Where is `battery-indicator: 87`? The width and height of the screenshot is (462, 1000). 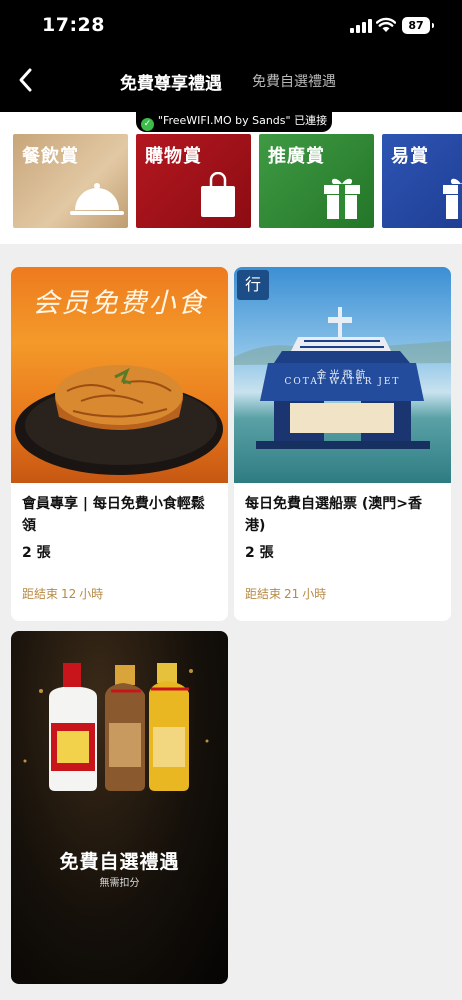 battery-indicator: 87 is located at coordinates (418, 25).